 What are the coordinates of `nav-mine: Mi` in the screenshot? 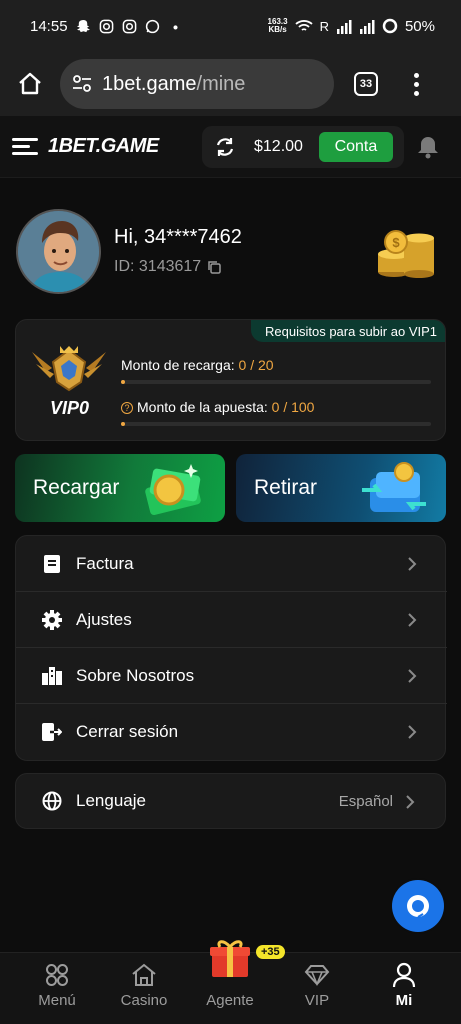 It's located at (404, 985).